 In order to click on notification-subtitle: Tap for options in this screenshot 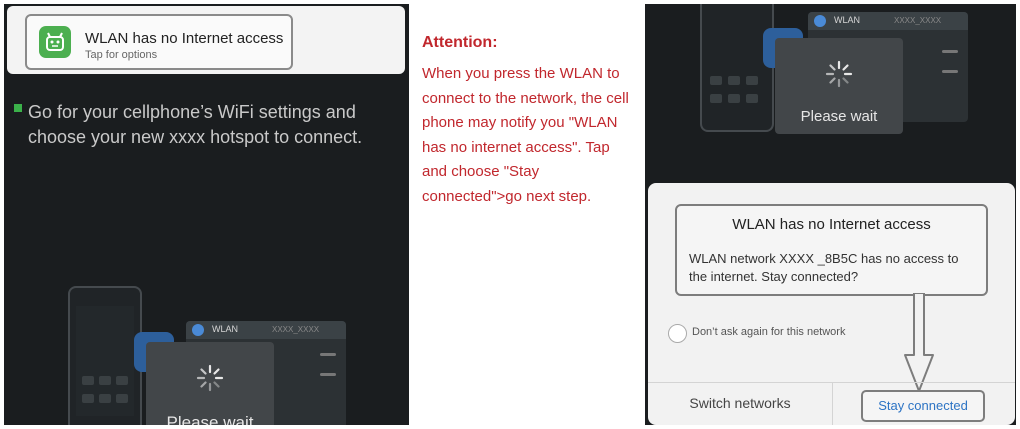, I will do `click(121, 55)`.